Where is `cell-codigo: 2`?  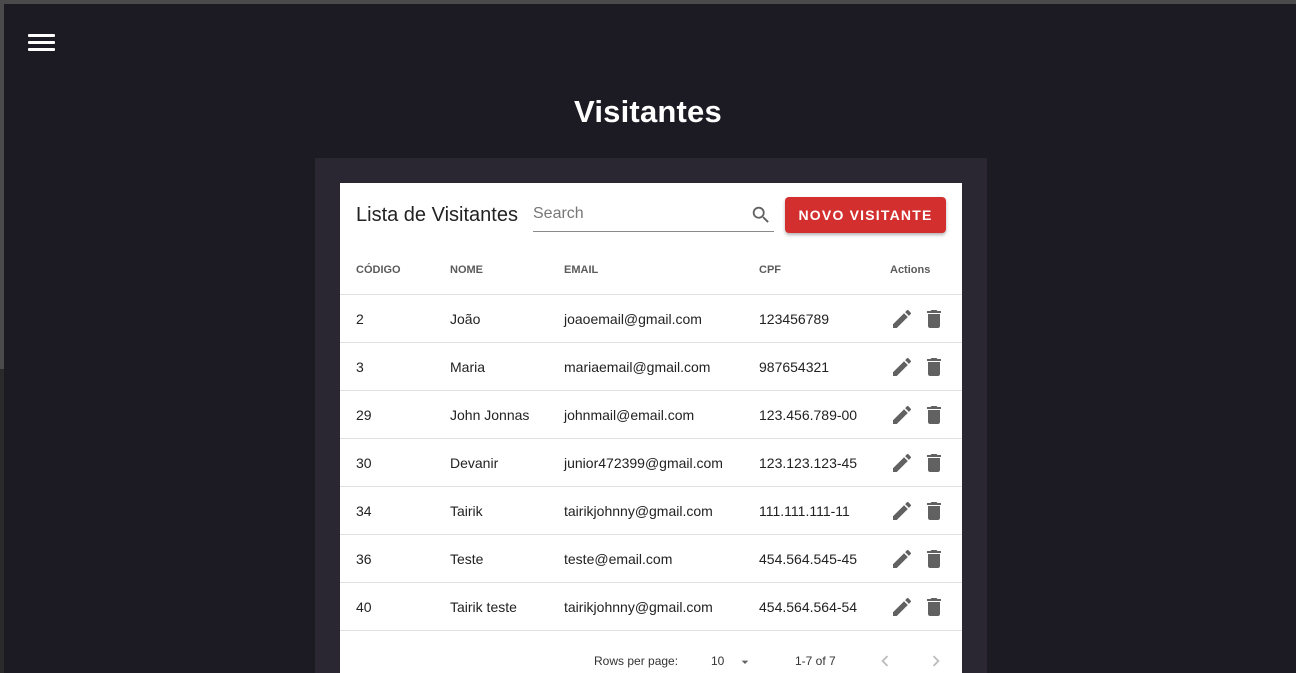
cell-codigo: 2 is located at coordinates (395, 318).